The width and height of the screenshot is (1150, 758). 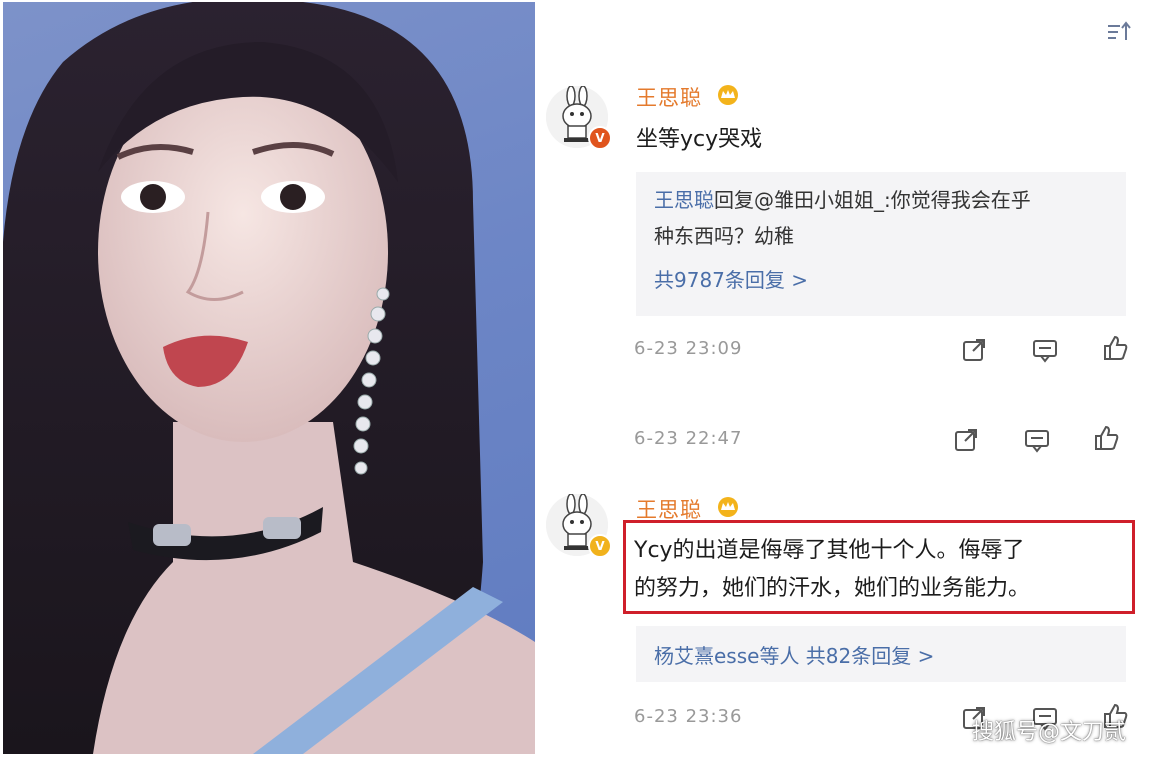 What do you see at coordinates (832, 570) in the screenshot?
I see `comment-text: Ycy的出道是侮辱了其他十个人。侮辱了 的努力，她们的汗水，她们的业务能力。` at bounding box center [832, 570].